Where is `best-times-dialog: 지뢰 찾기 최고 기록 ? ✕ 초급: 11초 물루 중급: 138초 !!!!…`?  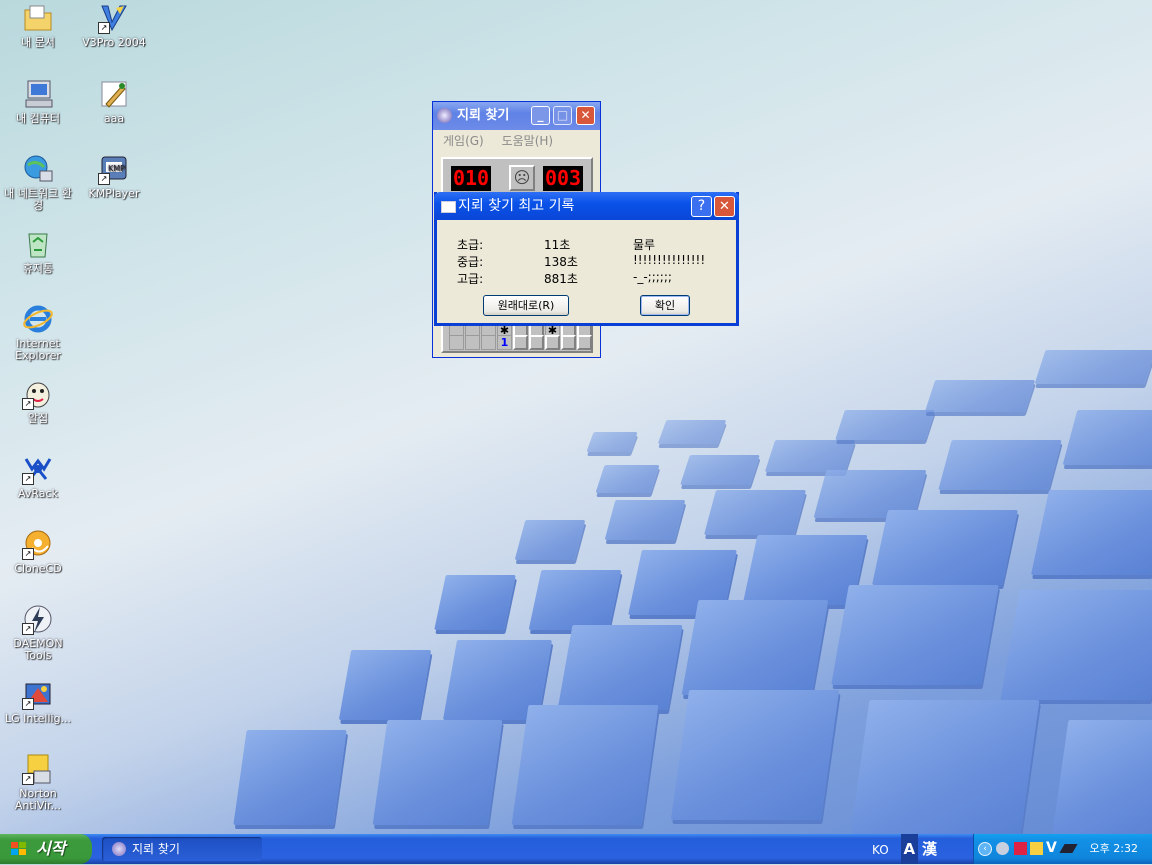 best-times-dialog: 지뢰 찾기 최고 기록 ? ✕ 초급: 11초 물루 중급: 138초 !!!!… is located at coordinates (586, 259).